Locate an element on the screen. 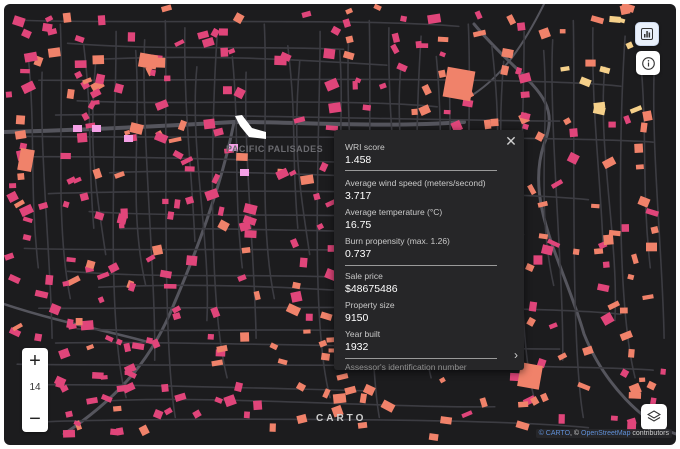 The width and height of the screenshot is (680, 449). layers-button is located at coordinates (654, 417).